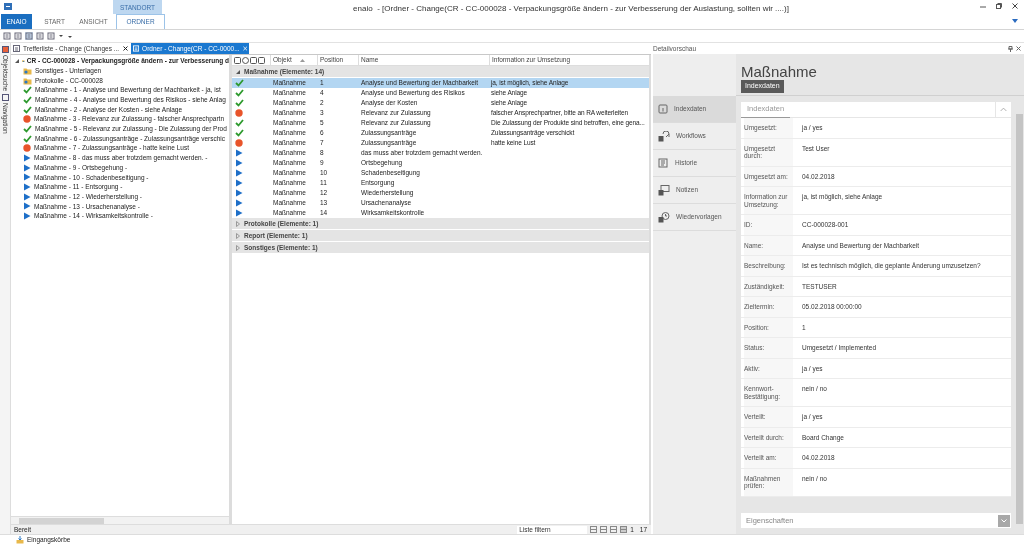 The height and width of the screenshot is (545, 1024). Describe the element at coordinates (302, 60) in the screenshot. I see `sort-arrow-icon` at that location.